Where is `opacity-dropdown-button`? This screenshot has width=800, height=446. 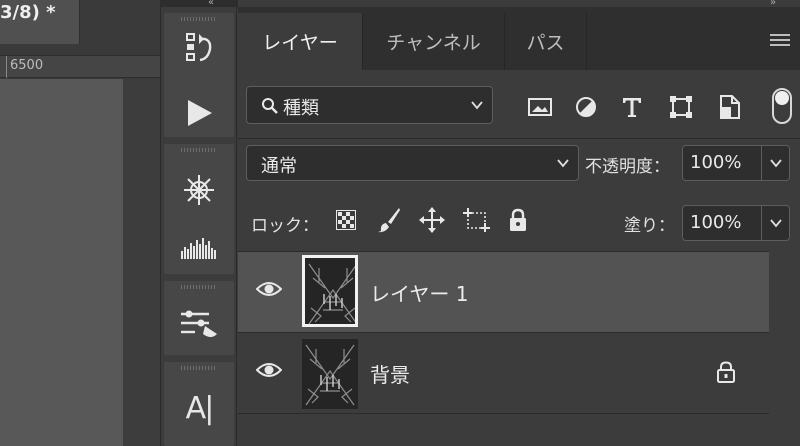 opacity-dropdown-button is located at coordinates (775, 163).